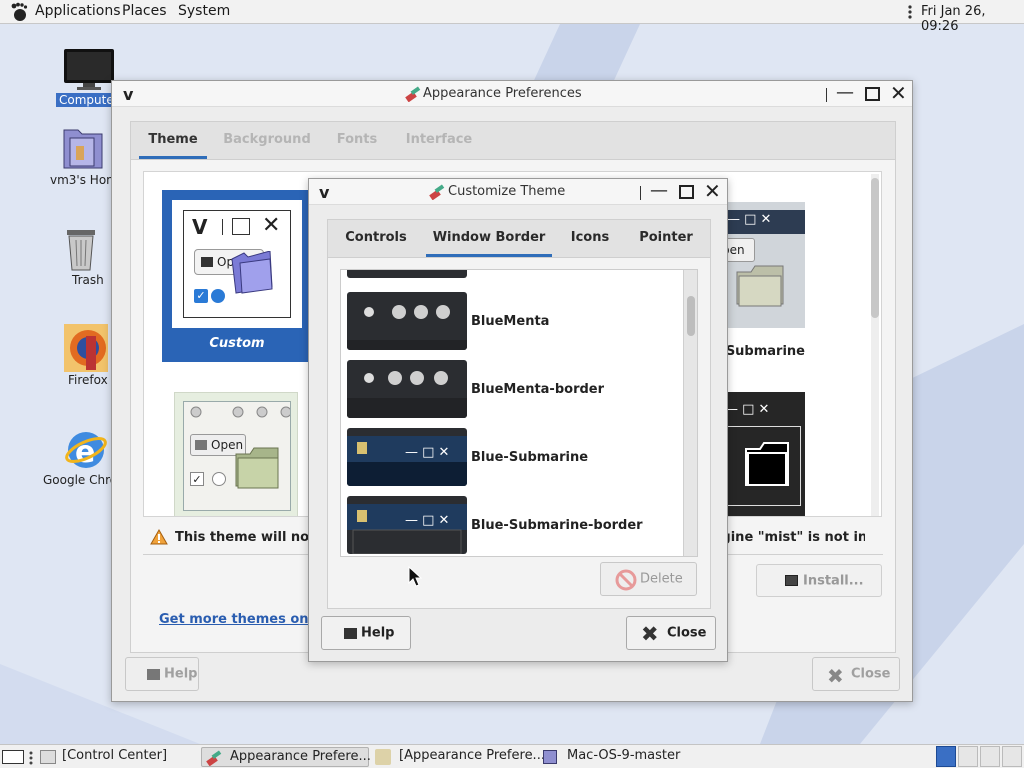 The width and height of the screenshot is (1024, 768). Describe the element at coordinates (204, 11) in the screenshot. I see `menu-system: System` at that location.